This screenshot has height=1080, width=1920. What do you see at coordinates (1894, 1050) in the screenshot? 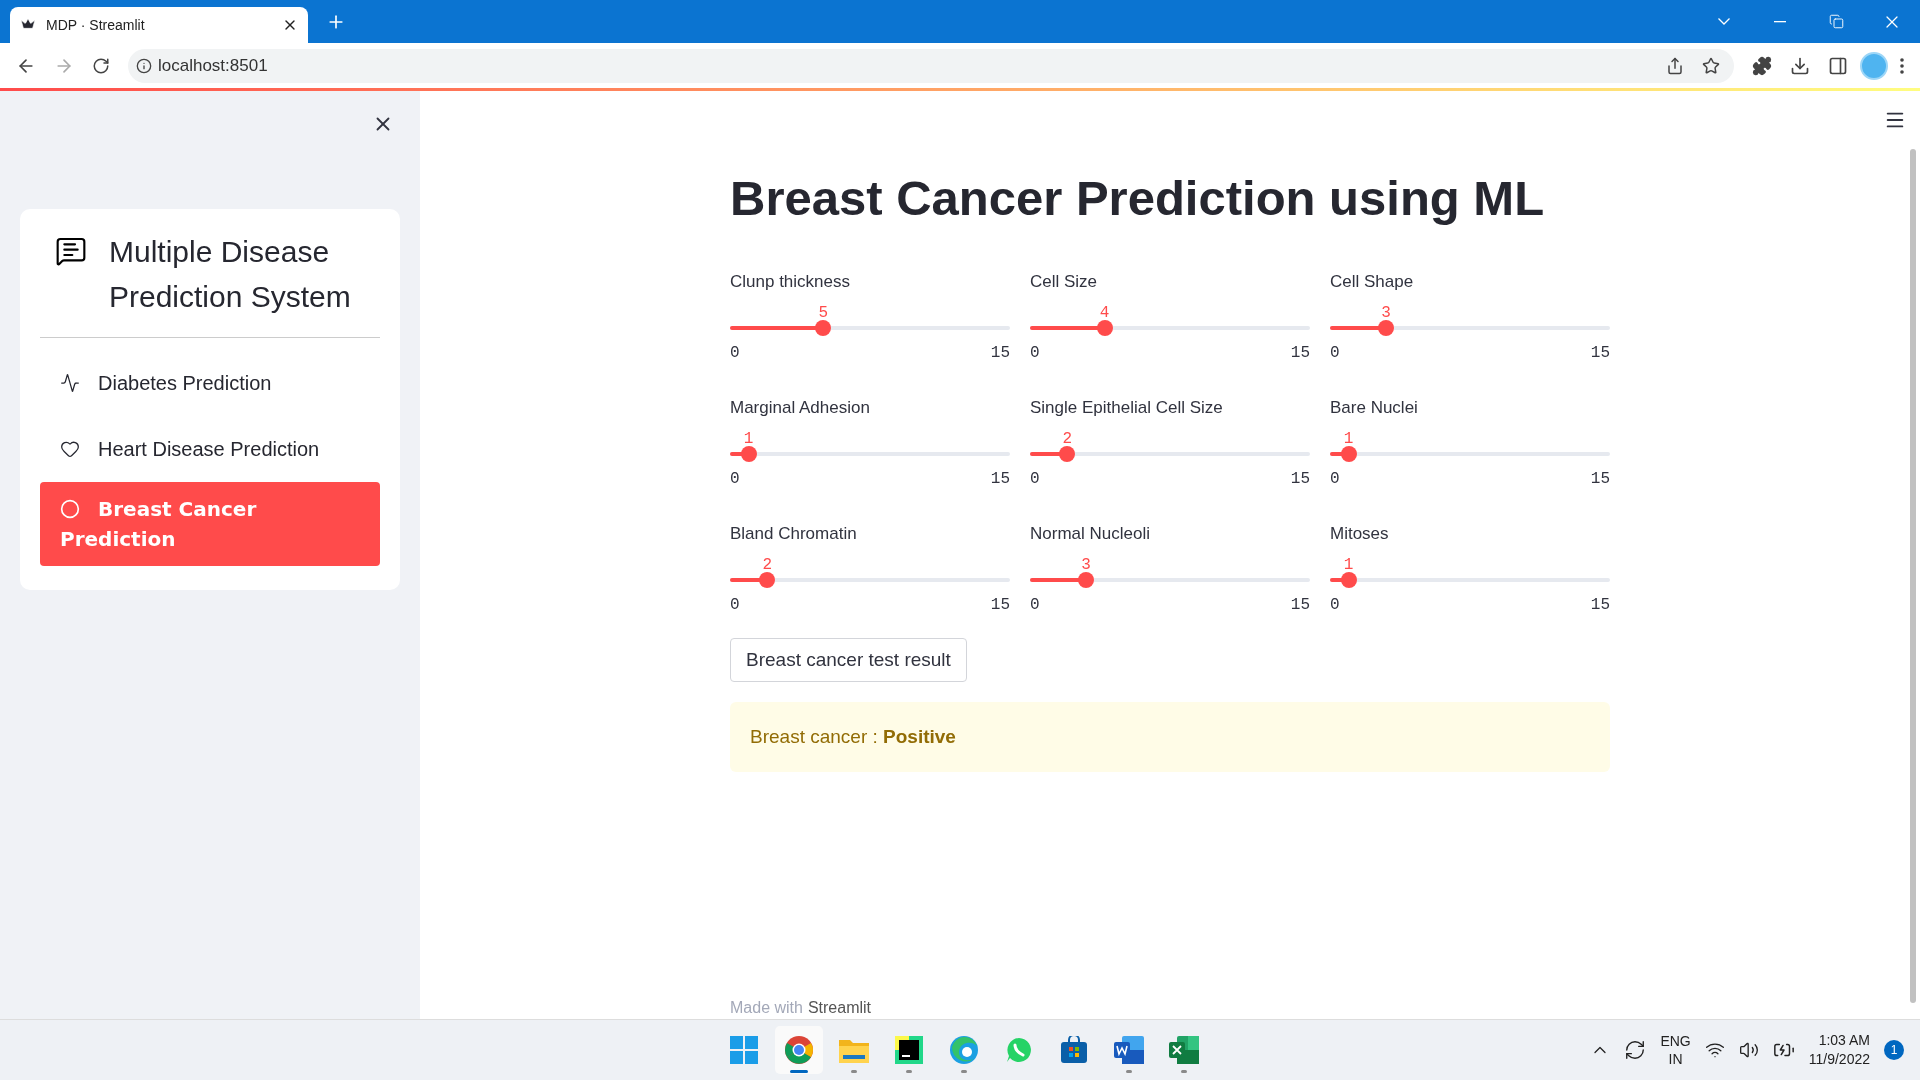
I see `notification-badge: 1` at bounding box center [1894, 1050].